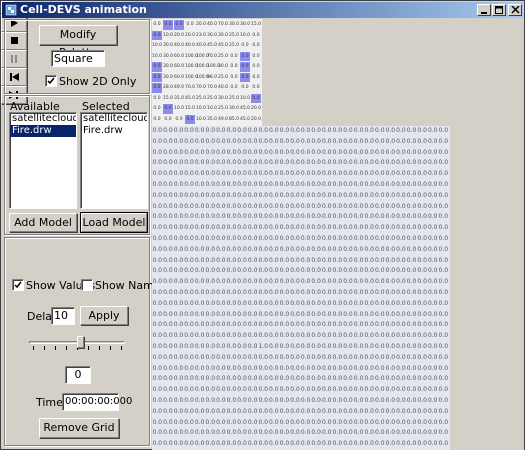 The image size is (525, 450). I want to click on delay-slider, so click(77, 343).